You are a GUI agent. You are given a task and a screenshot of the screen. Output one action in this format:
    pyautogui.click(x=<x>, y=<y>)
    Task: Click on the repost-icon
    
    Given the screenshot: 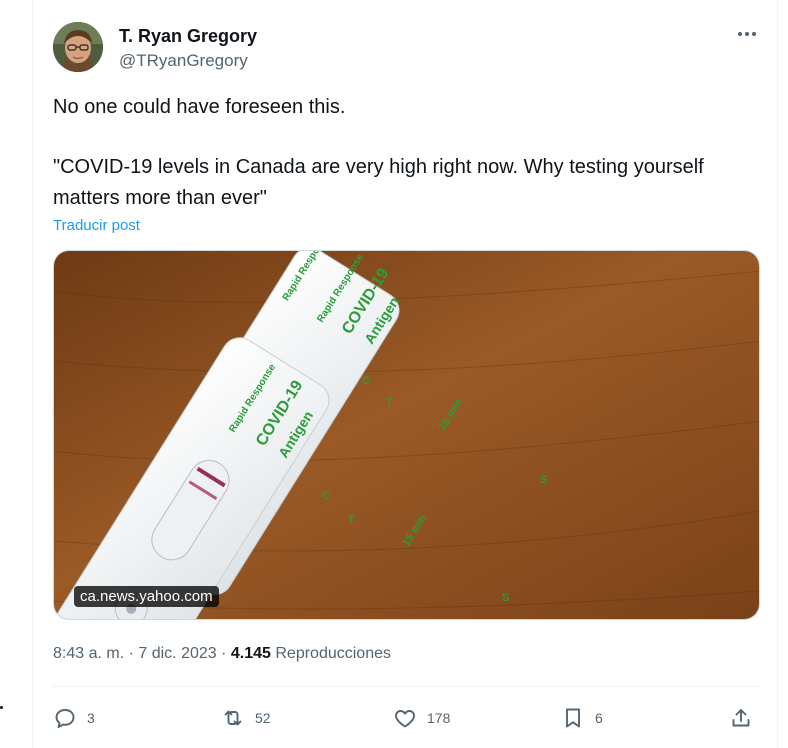 What is the action you would take?
    pyautogui.click(x=233, y=718)
    